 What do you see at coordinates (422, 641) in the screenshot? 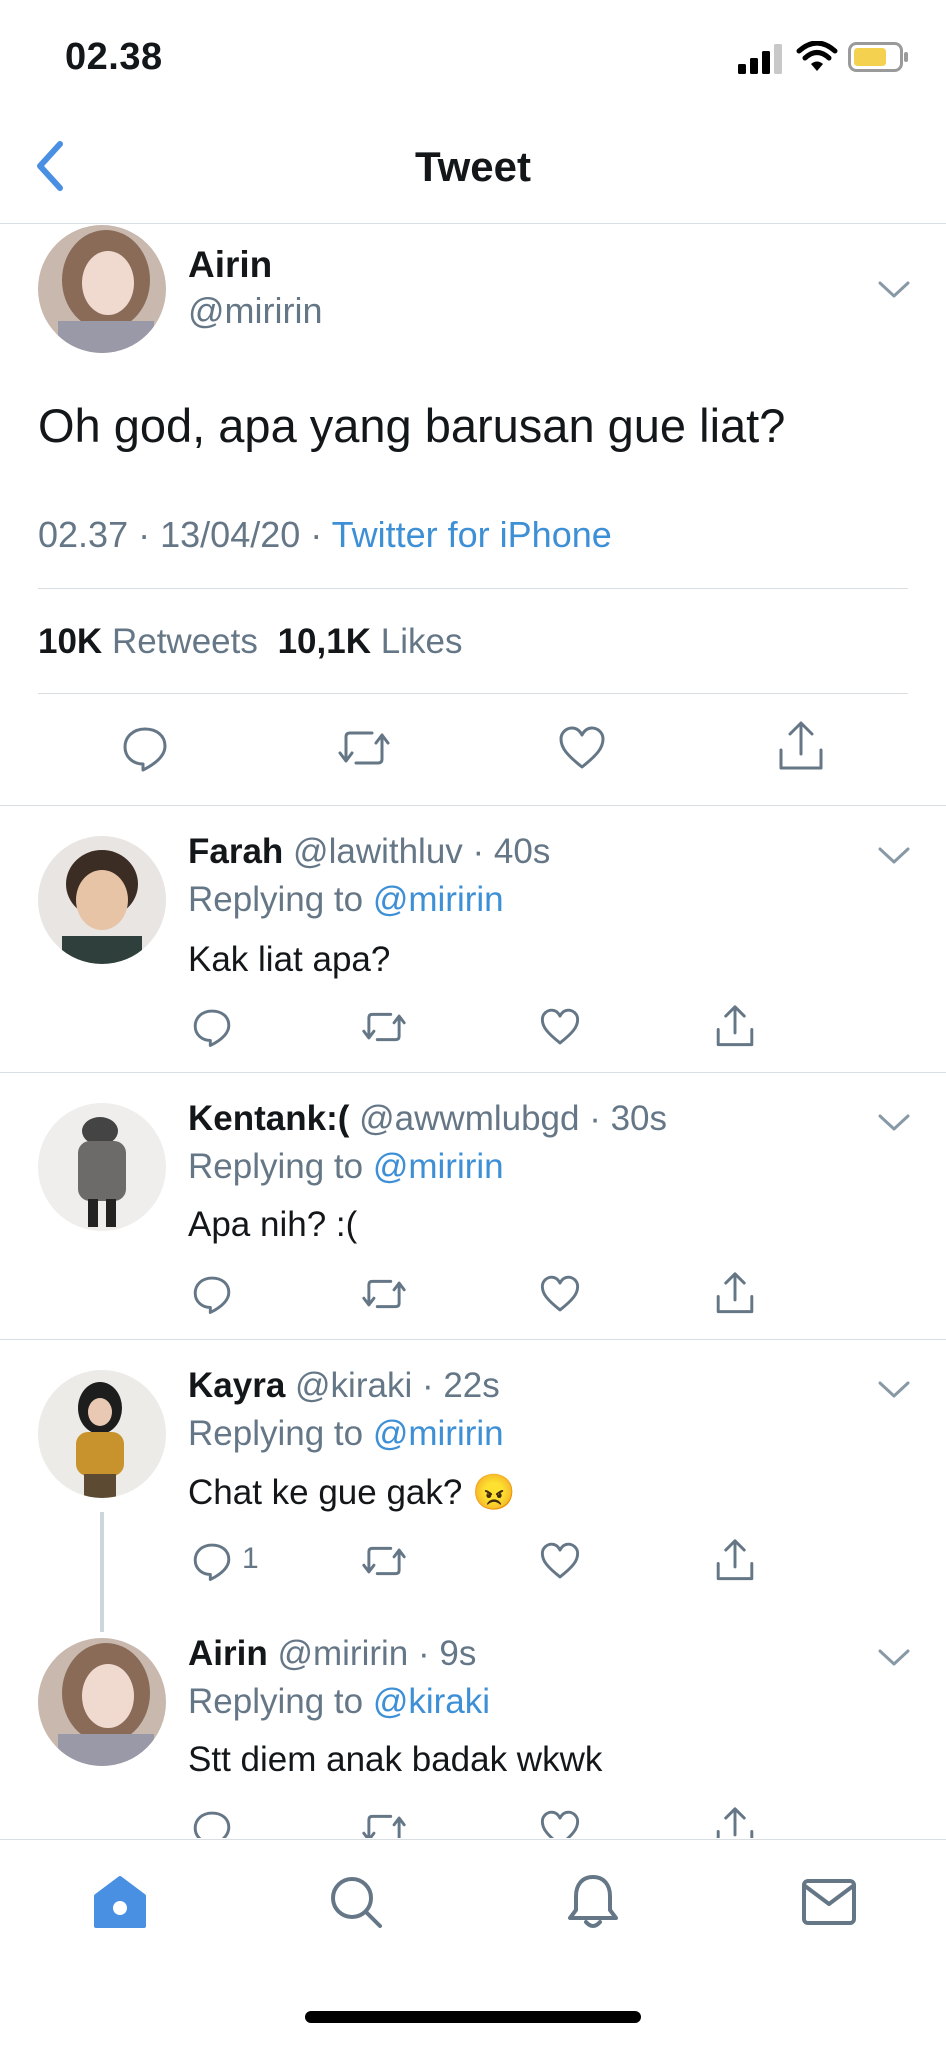
I see `likes-label: Likes` at bounding box center [422, 641].